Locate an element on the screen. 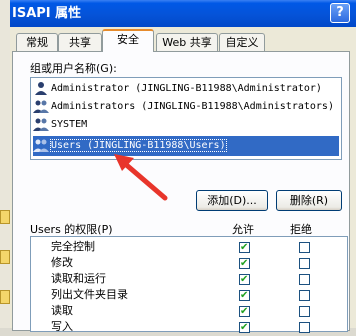 The width and height of the screenshot is (356, 336). tab-strip: 常规 共享 安全 Web 共享 自定义 is located at coordinates (183, 40).